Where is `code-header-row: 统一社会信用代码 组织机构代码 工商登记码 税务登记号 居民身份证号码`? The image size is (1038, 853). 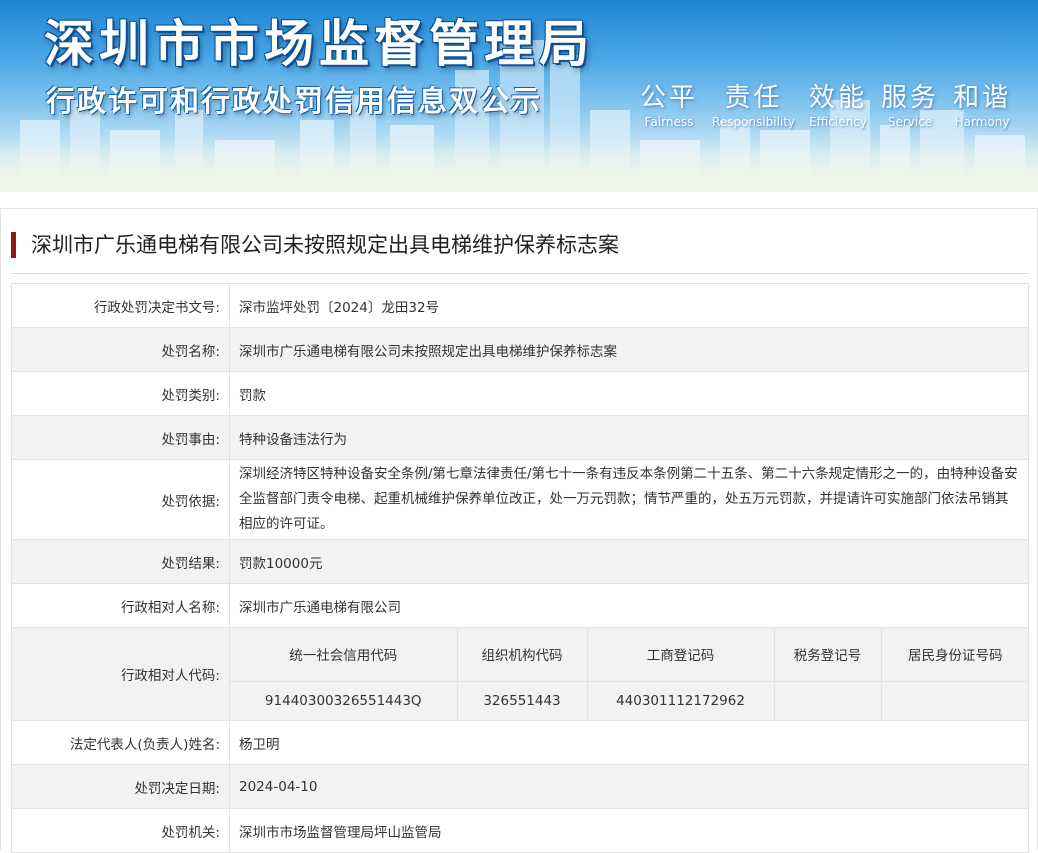 code-header-row: 统一社会信用代码 组织机构代码 工商登记码 税务登记号 居民身份证号码 is located at coordinates (629, 655).